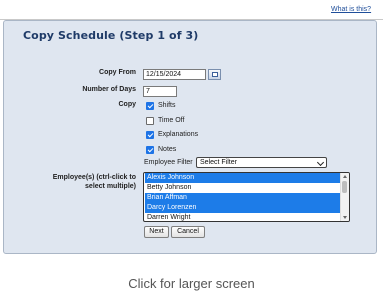 The image size is (383, 298). I want to click on next-button: Next, so click(156, 232).